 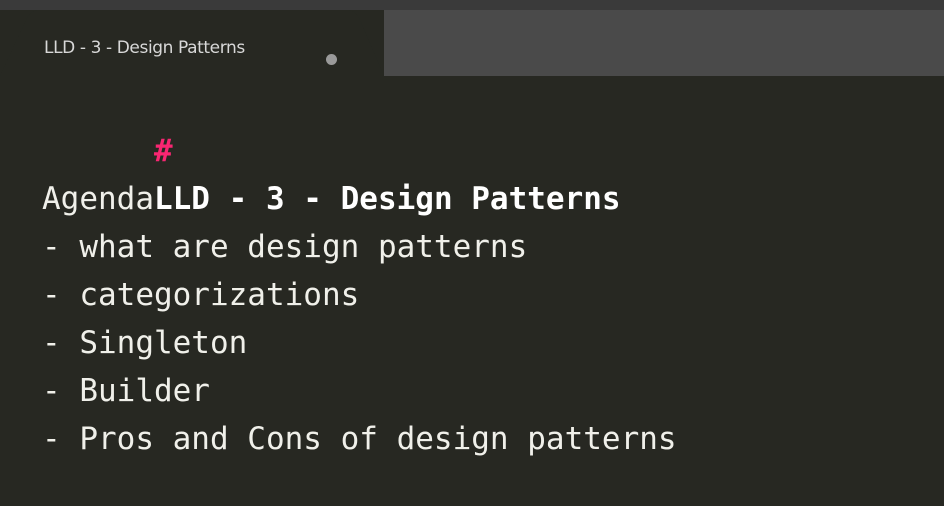 I want to click on tab-title: LLD - 3 - Design Patterns, so click(x=144, y=48).